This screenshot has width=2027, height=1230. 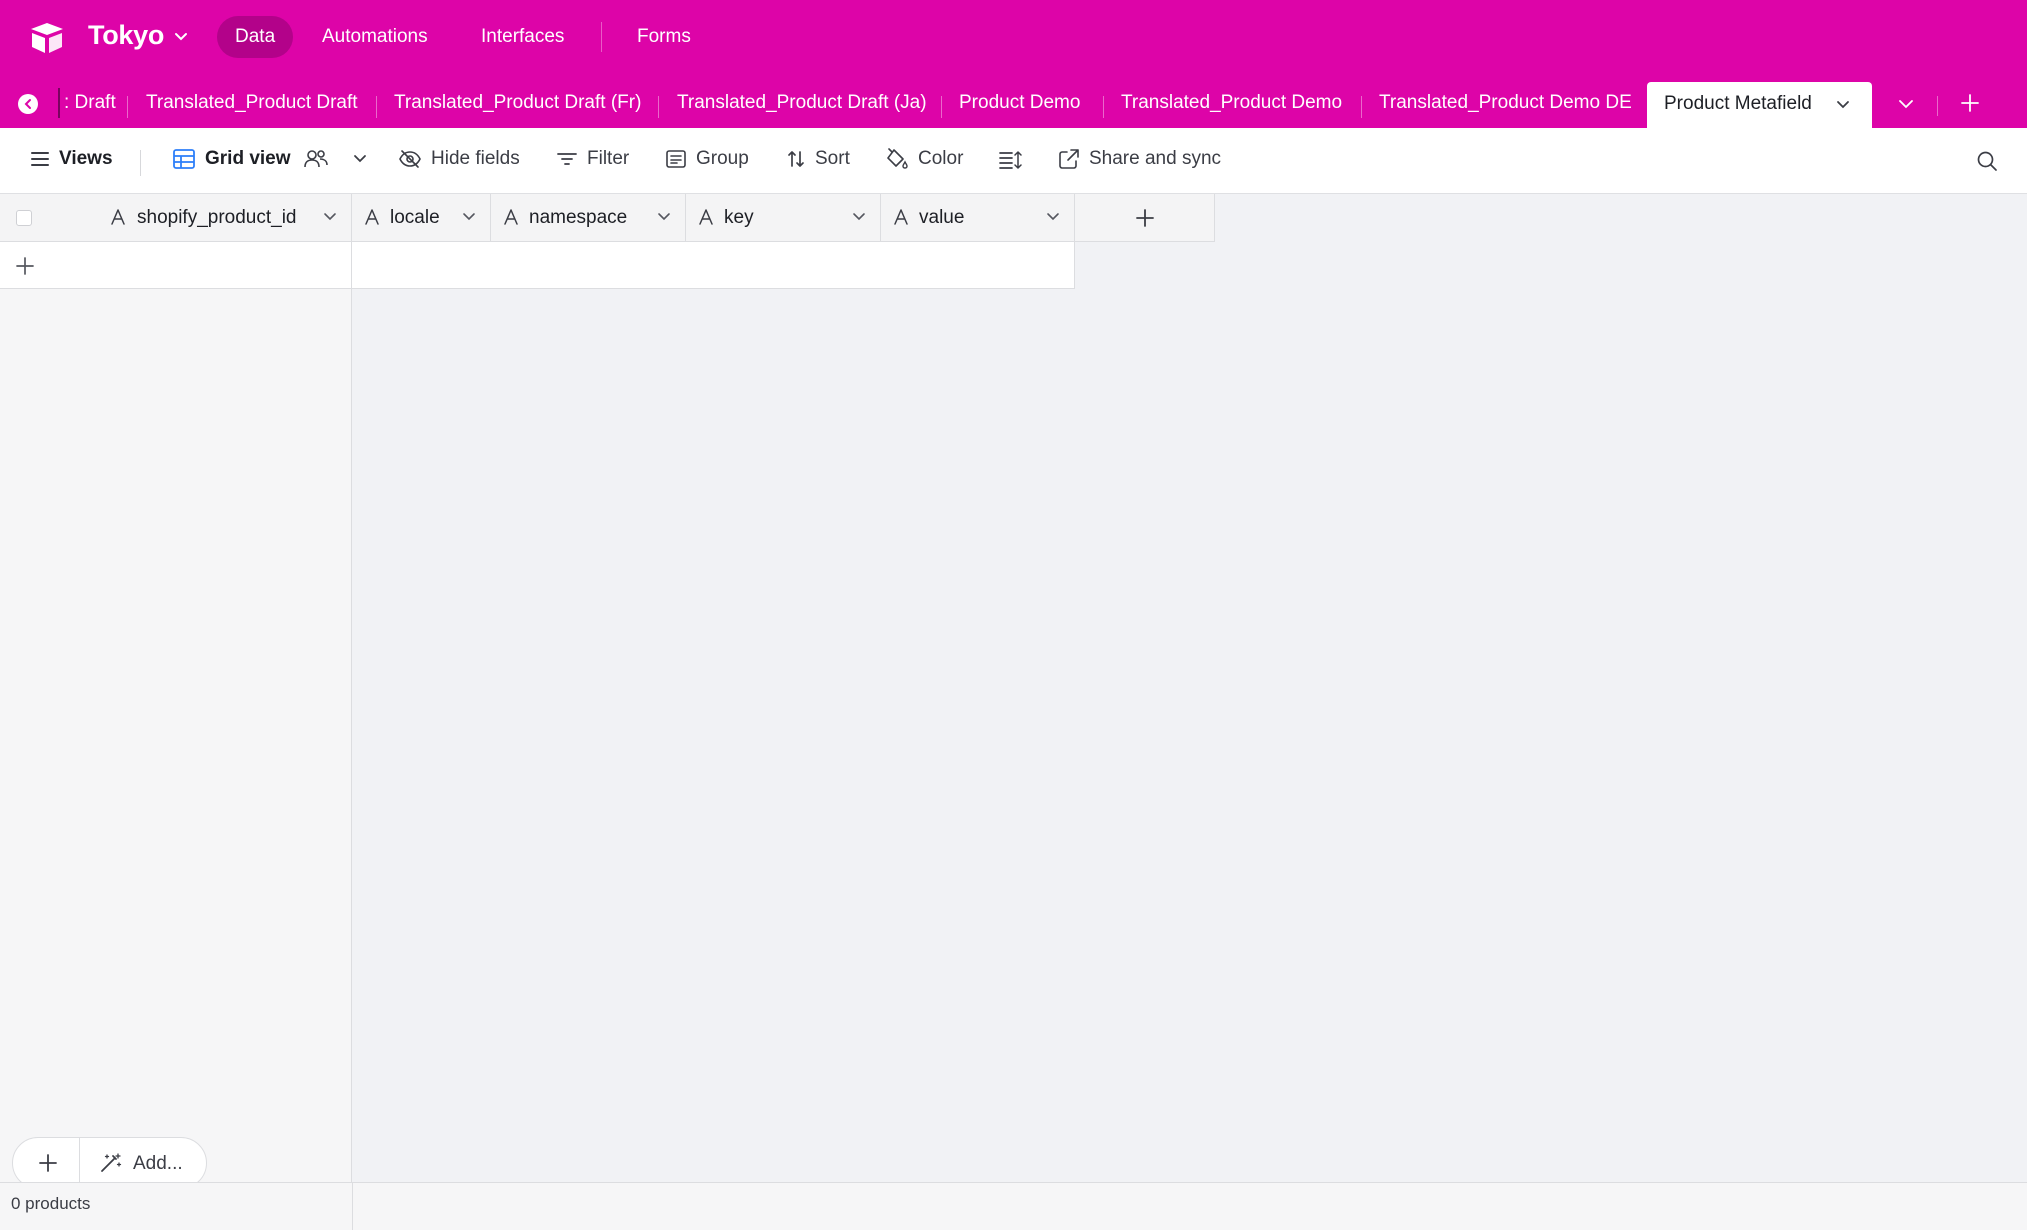 I want to click on table-tab-product-metafield: Product Metafield, so click(x=1759, y=105).